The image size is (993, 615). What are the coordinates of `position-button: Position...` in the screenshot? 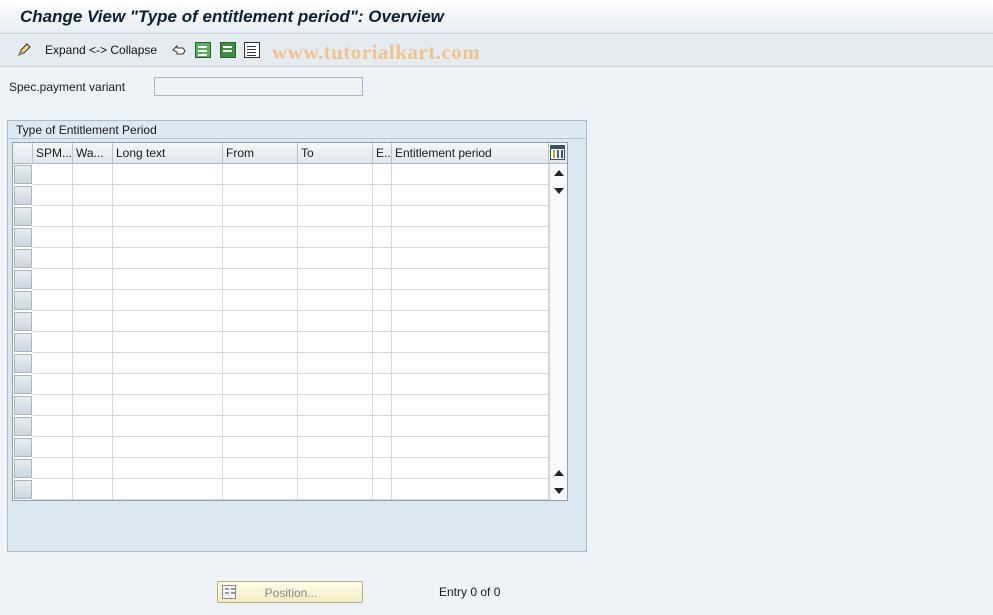 It's located at (290, 592).